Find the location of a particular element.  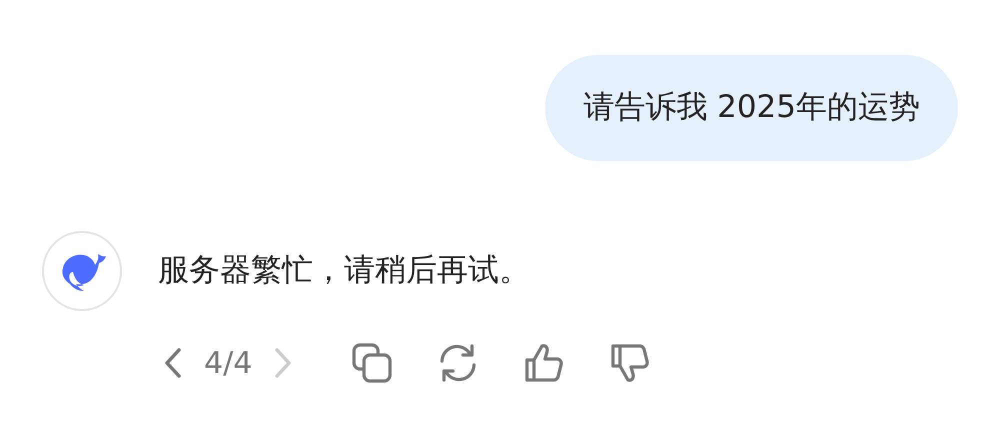

copy-icon is located at coordinates (372, 363).